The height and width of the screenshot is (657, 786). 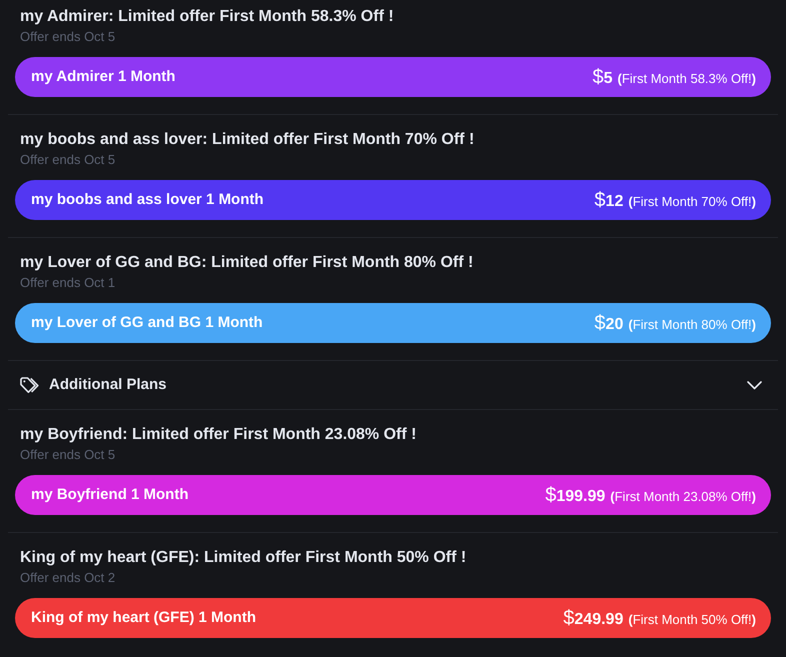 I want to click on plan-button: King of my heart (GFE) 1 Month $249.99 (First Month 50% Off!), so click(x=393, y=618).